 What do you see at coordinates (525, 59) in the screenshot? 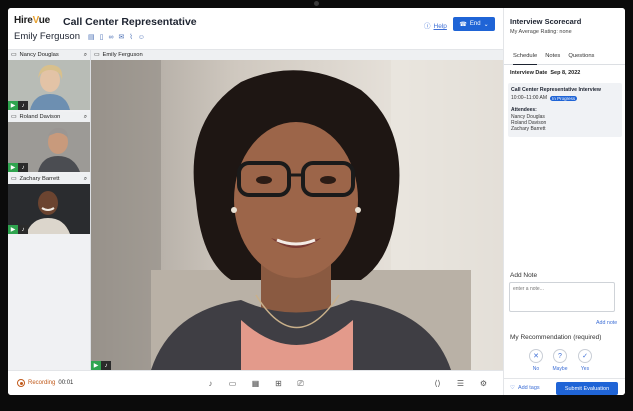
I see `tab-schedule: Schedule` at bounding box center [525, 59].